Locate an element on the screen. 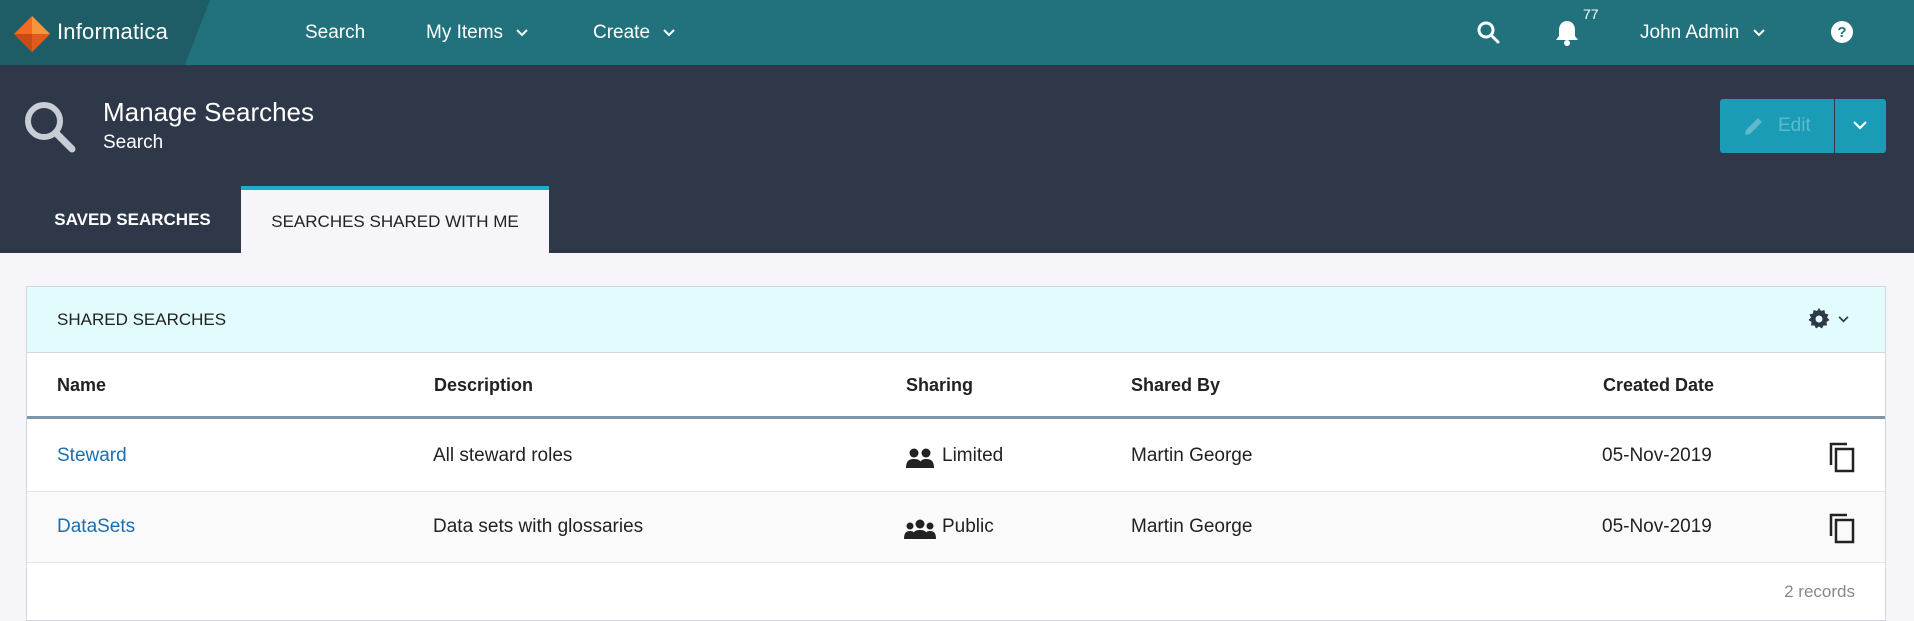  pencil-icon is located at coordinates (1753, 126).